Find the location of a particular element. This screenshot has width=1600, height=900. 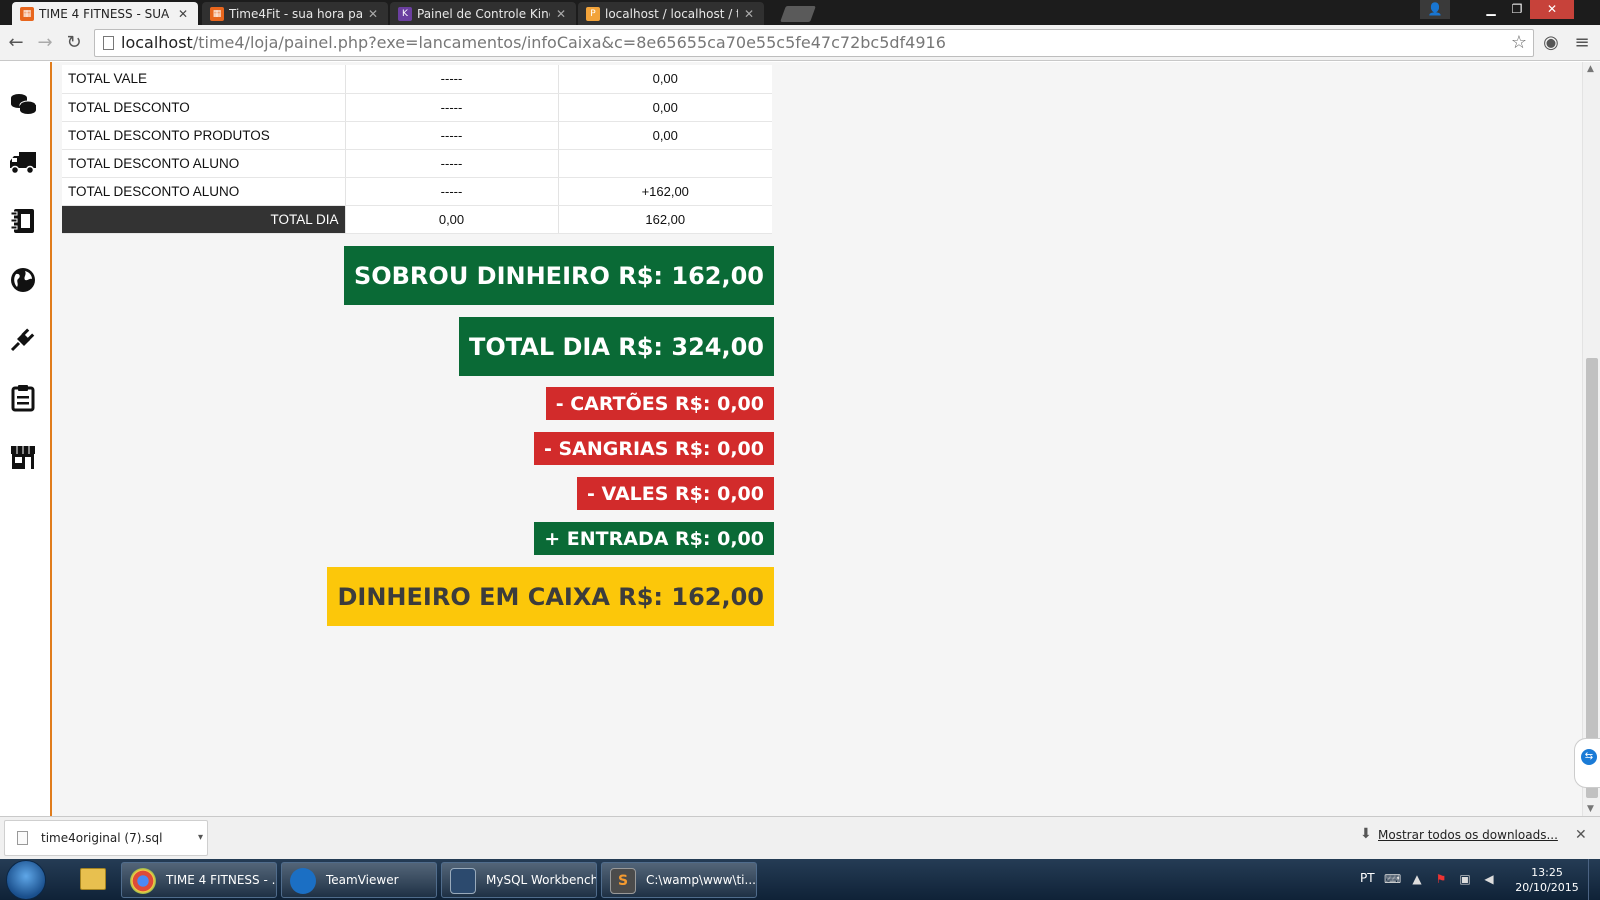

volume-icon: ◀ is located at coordinates (1489, 879).